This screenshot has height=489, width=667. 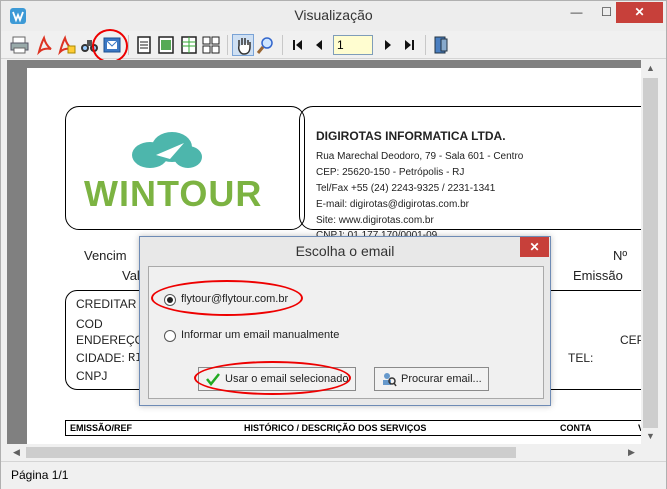 What do you see at coordinates (335, 428) in the screenshot?
I see `col-historico: HISTÓRICO / DESCRIÇÃO DOS SERVIÇOS` at bounding box center [335, 428].